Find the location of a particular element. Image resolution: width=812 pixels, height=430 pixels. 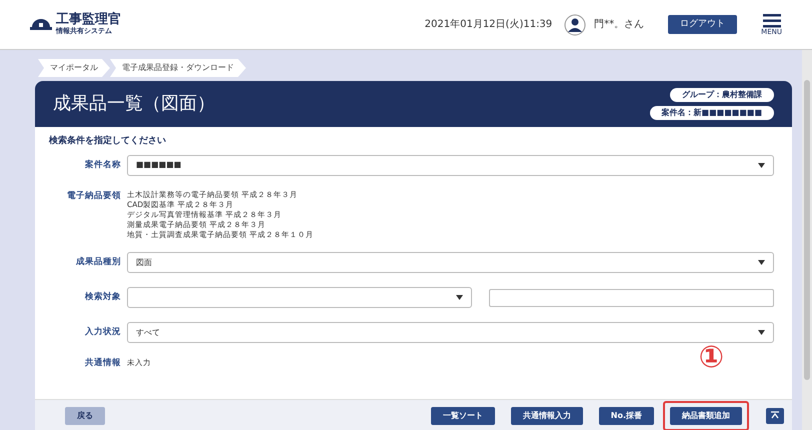

scroll-top-button is located at coordinates (775, 416).